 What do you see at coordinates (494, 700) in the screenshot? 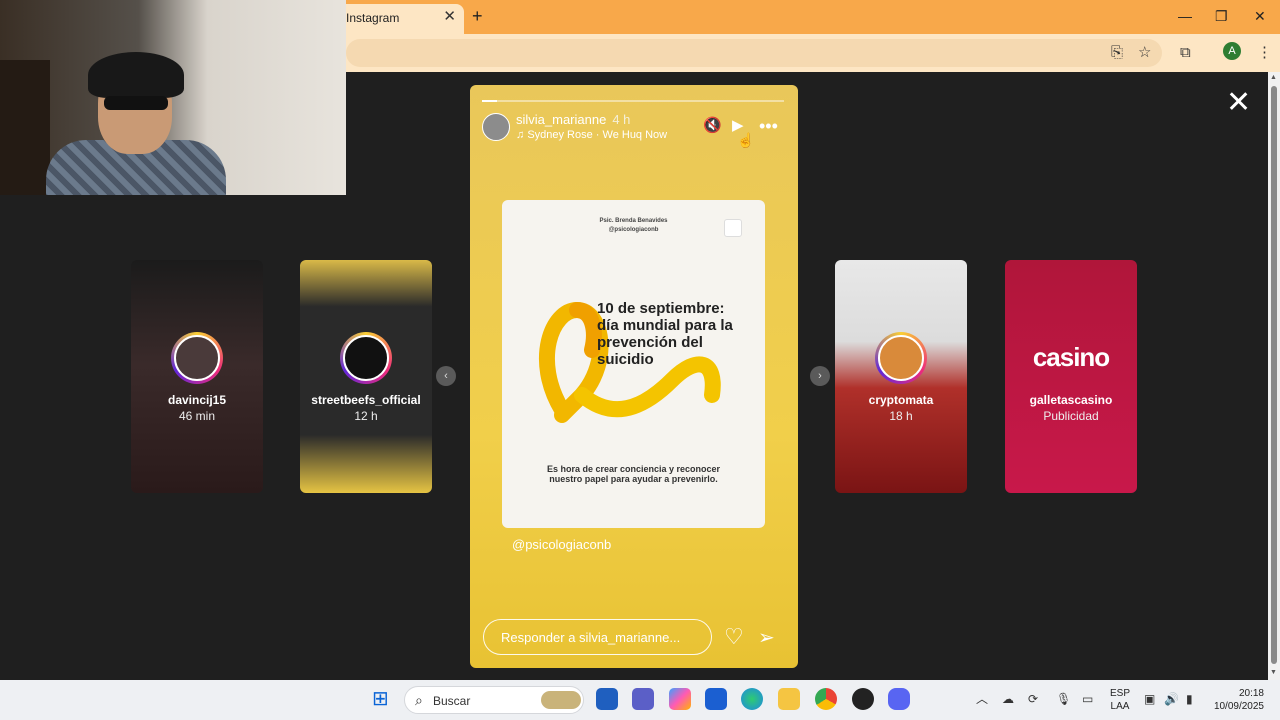
I see `taskbar-search: ⌕ Buscar` at bounding box center [494, 700].